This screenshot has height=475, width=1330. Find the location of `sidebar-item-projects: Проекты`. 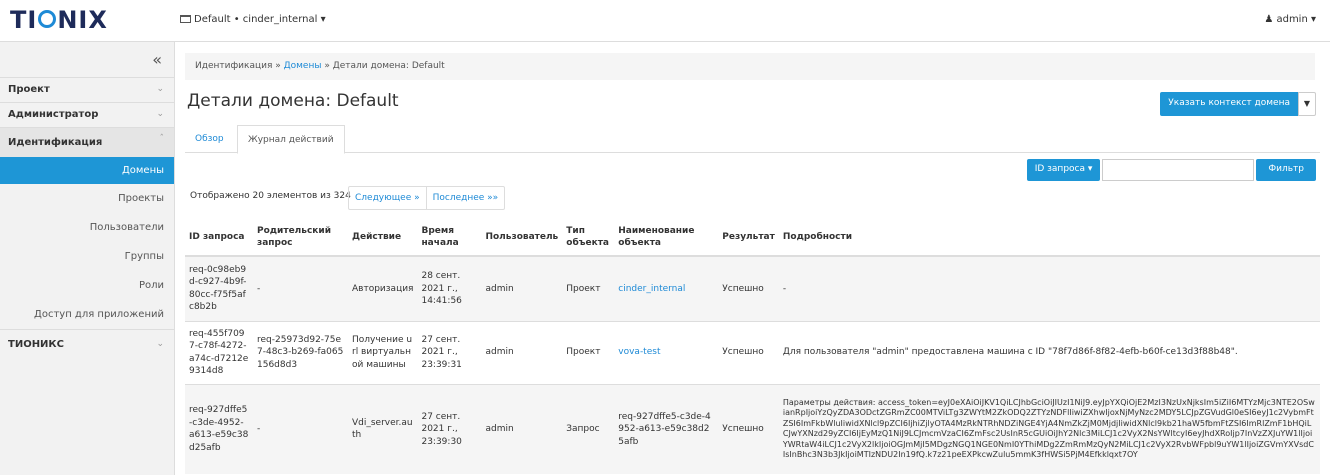

sidebar-item-projects: Проекты is located at coordinates (87, 198).